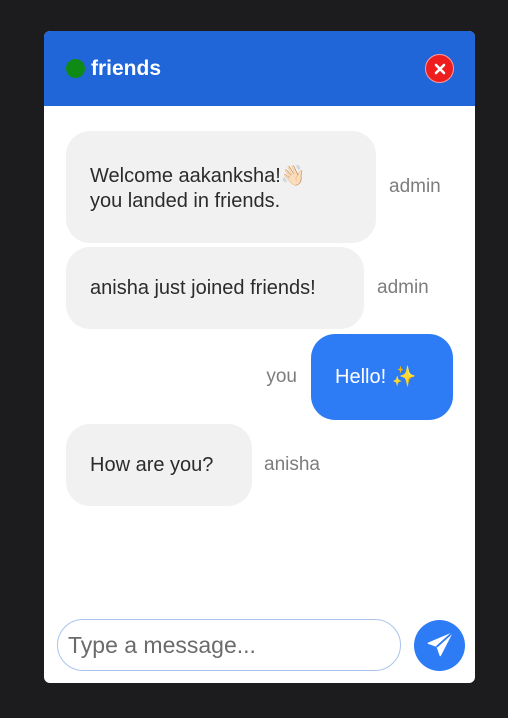 The width and height of the screenshot is (508, 718). I want to click on message-bubble: anisha just joined friends!, so click(215, 288).